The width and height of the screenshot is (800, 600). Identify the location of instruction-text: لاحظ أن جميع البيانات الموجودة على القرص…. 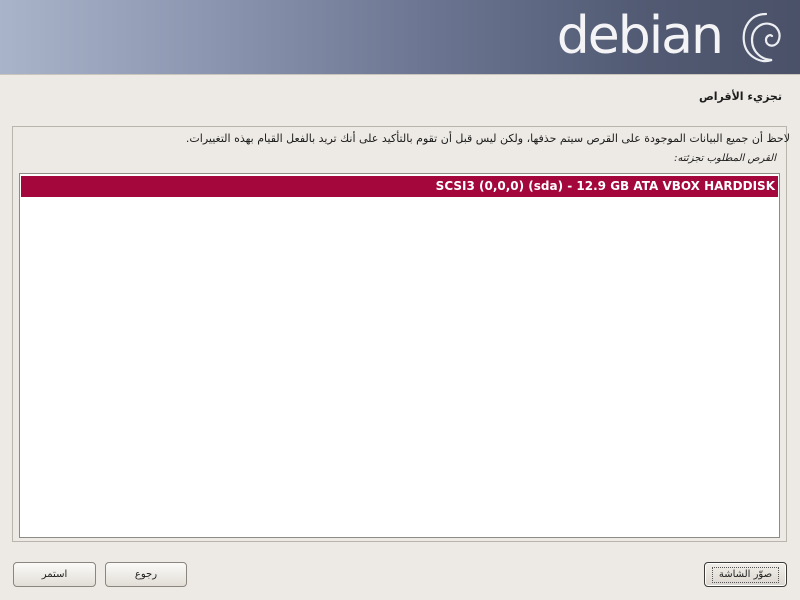
(487, 138).